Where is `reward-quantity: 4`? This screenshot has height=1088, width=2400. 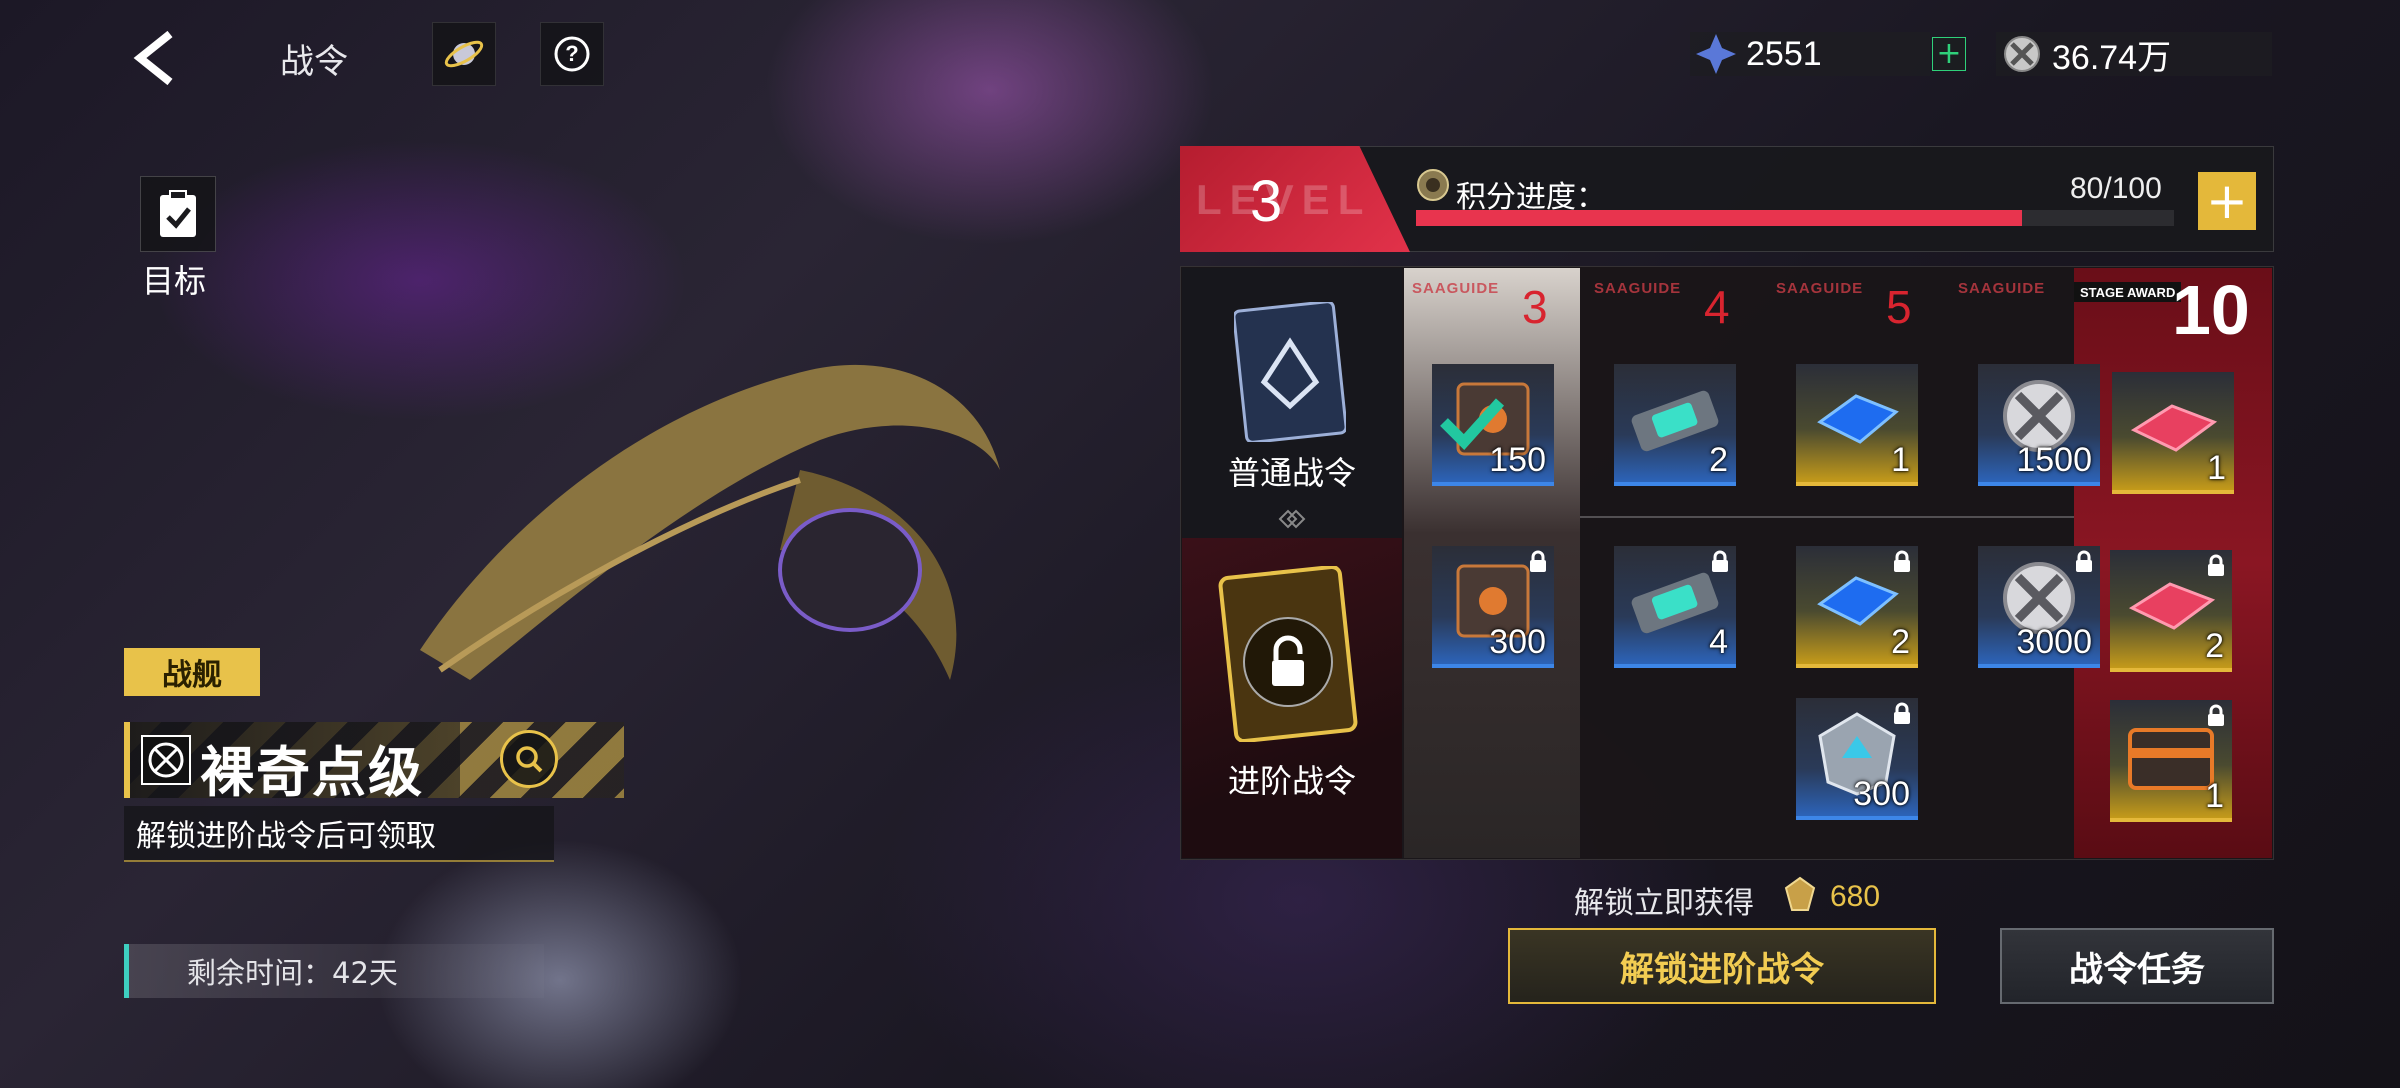
reward-quantity: 4 is located at coordinates (1718, 642).